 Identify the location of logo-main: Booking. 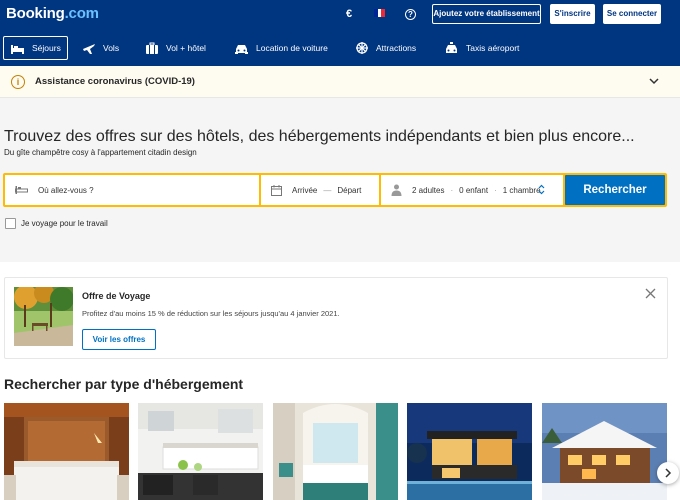
(35, 13).